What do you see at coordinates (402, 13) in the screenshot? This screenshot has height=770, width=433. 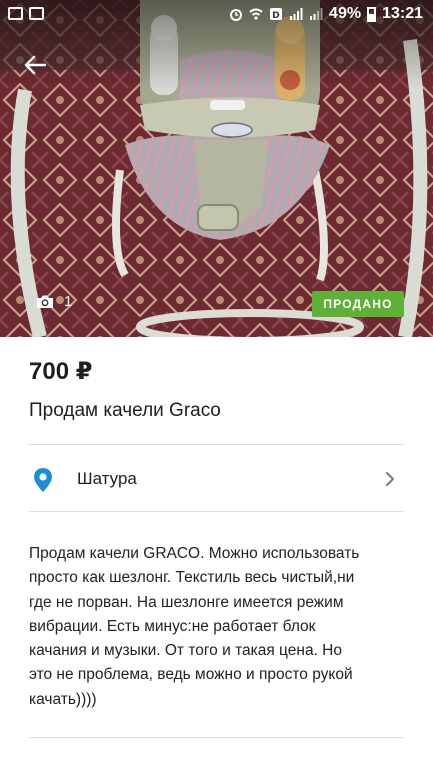 I see `clock: 13:21` at bounding box center [402, 13].